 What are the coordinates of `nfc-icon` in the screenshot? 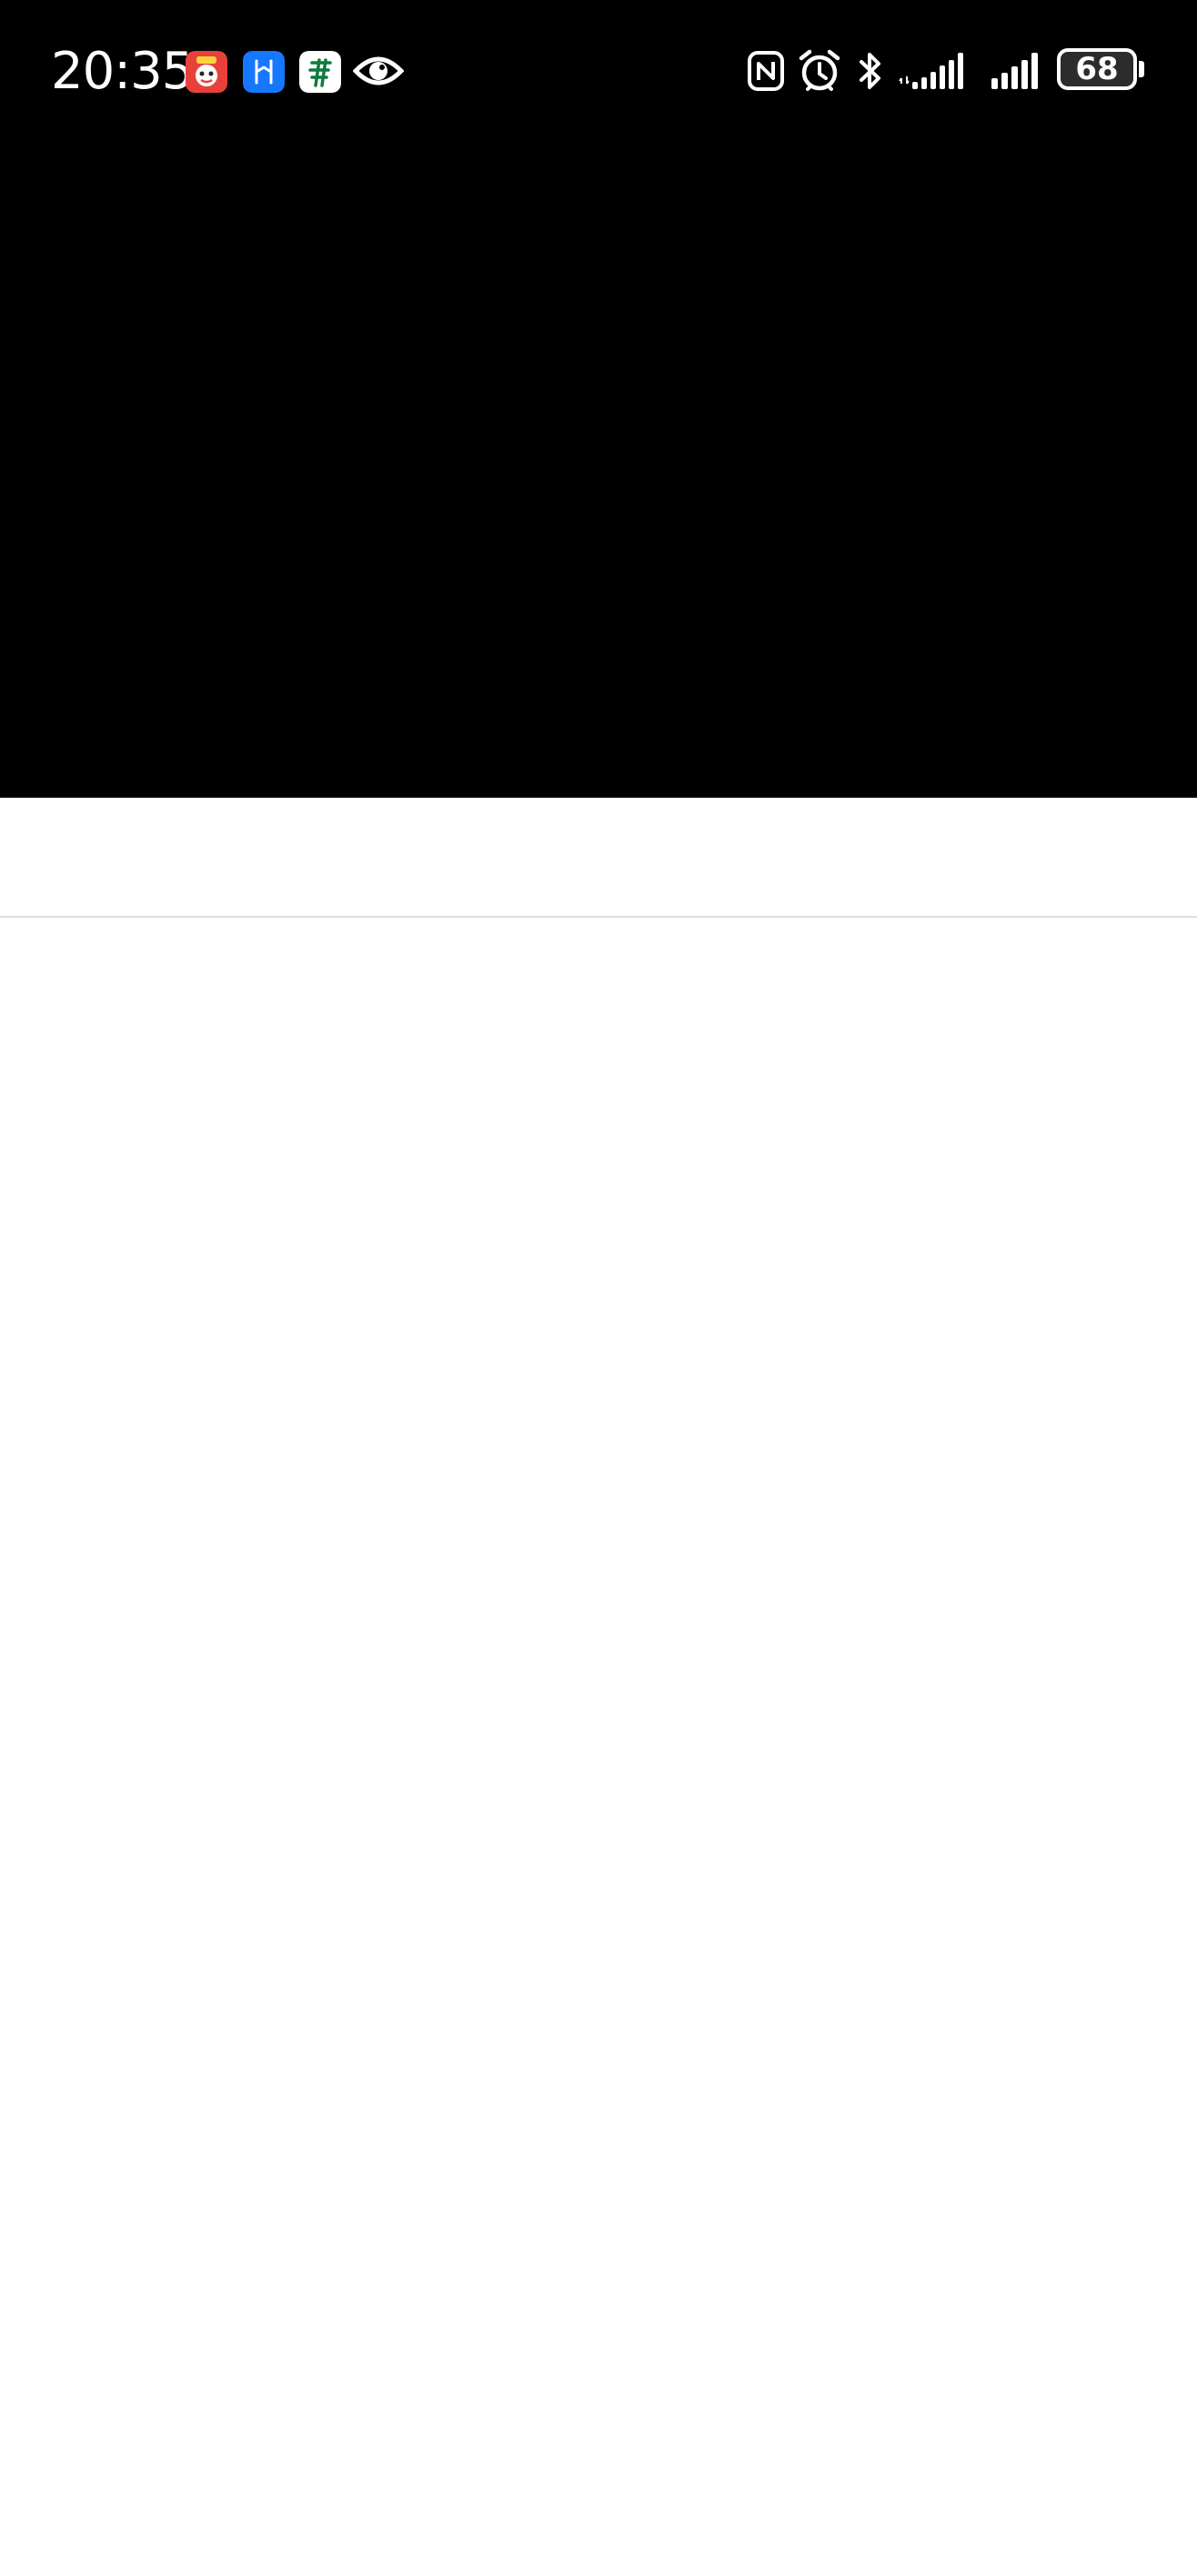 It's located at (766, 73).